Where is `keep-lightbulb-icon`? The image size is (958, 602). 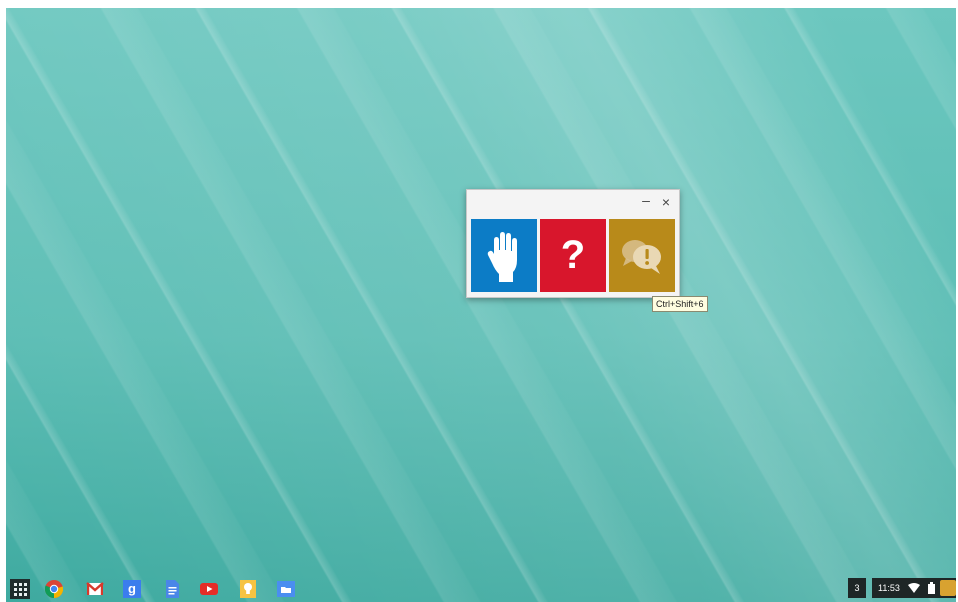 keep-lightbulb-icon is located at coordinates (248, 589).